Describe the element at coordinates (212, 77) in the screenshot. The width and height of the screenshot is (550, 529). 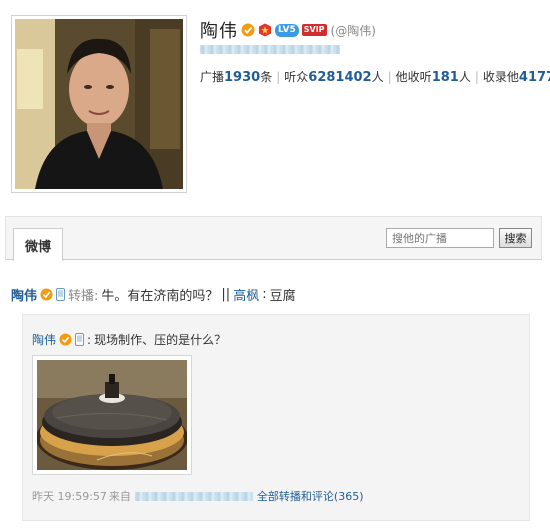
I see `stat-label: 广播` at that location.